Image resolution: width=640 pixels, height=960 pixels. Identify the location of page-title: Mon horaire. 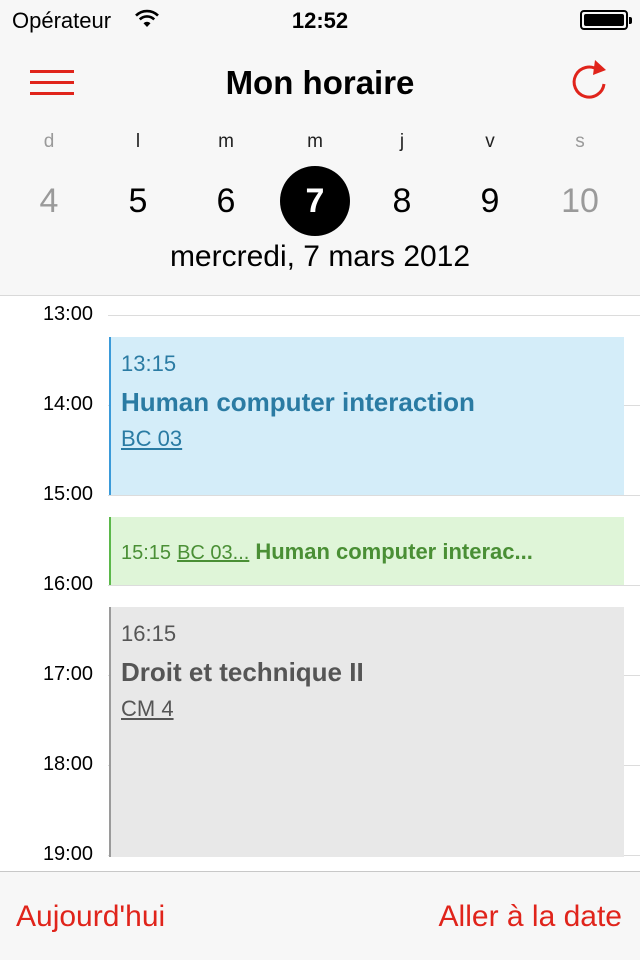
(320, 82).